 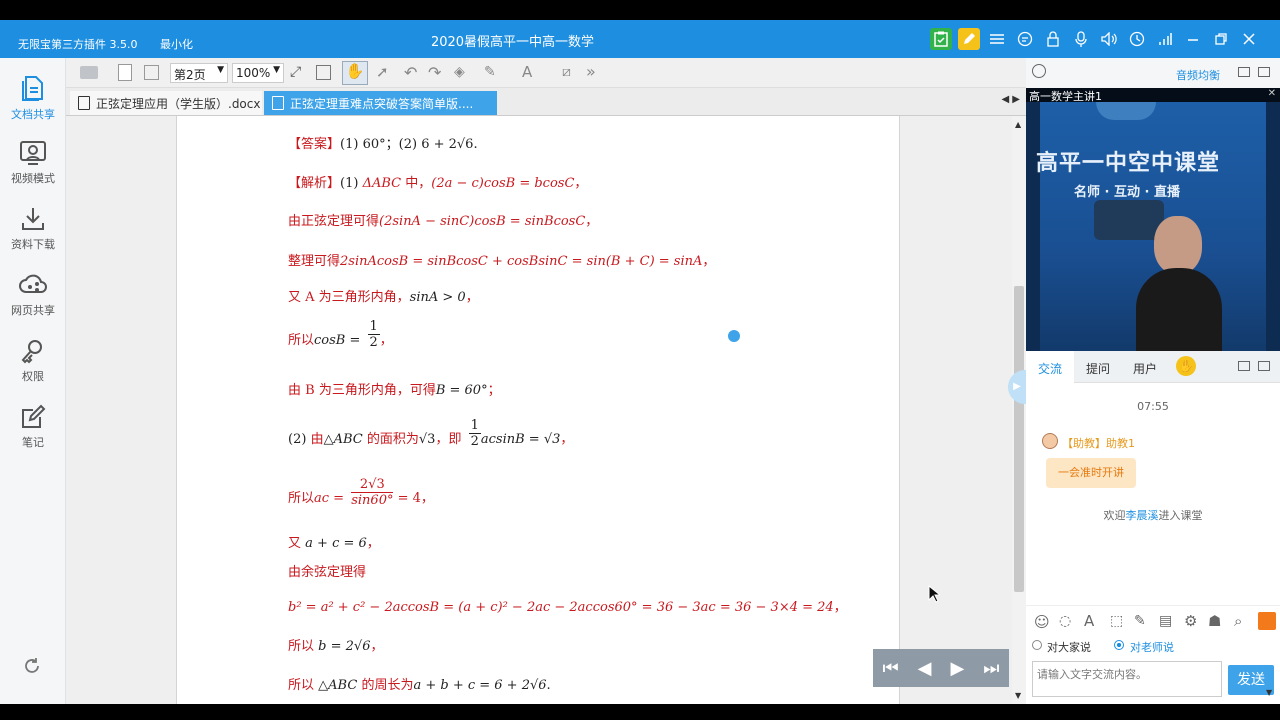 I want to click on hand-tool-icon: ✋, so click(x=355, y=73).